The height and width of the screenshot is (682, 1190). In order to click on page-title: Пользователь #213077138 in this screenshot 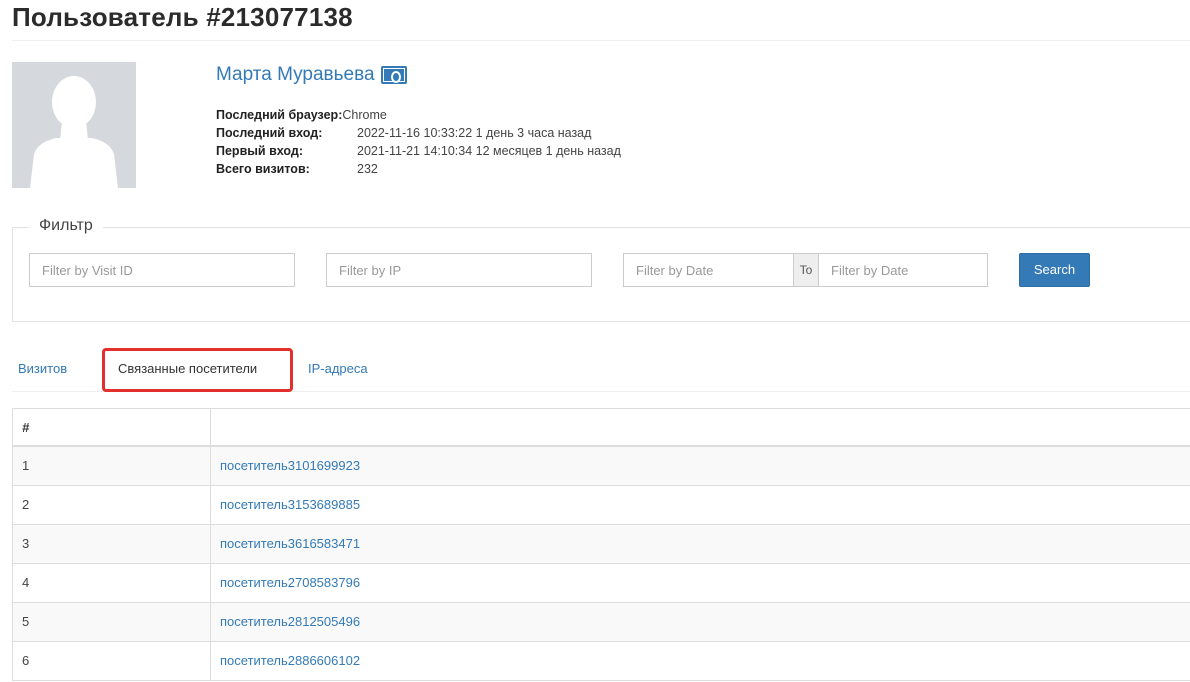, I will do `click(182, 17)`.